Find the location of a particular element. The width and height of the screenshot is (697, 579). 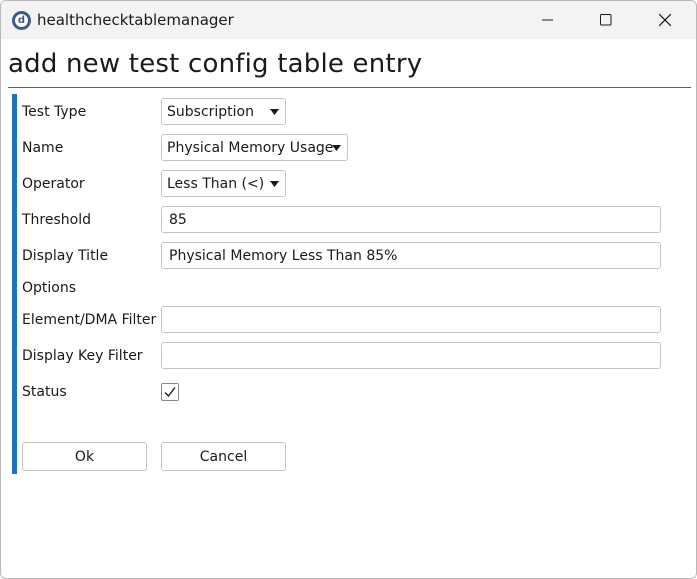

app-logo-icon: d is located at coordinates (21, 20).